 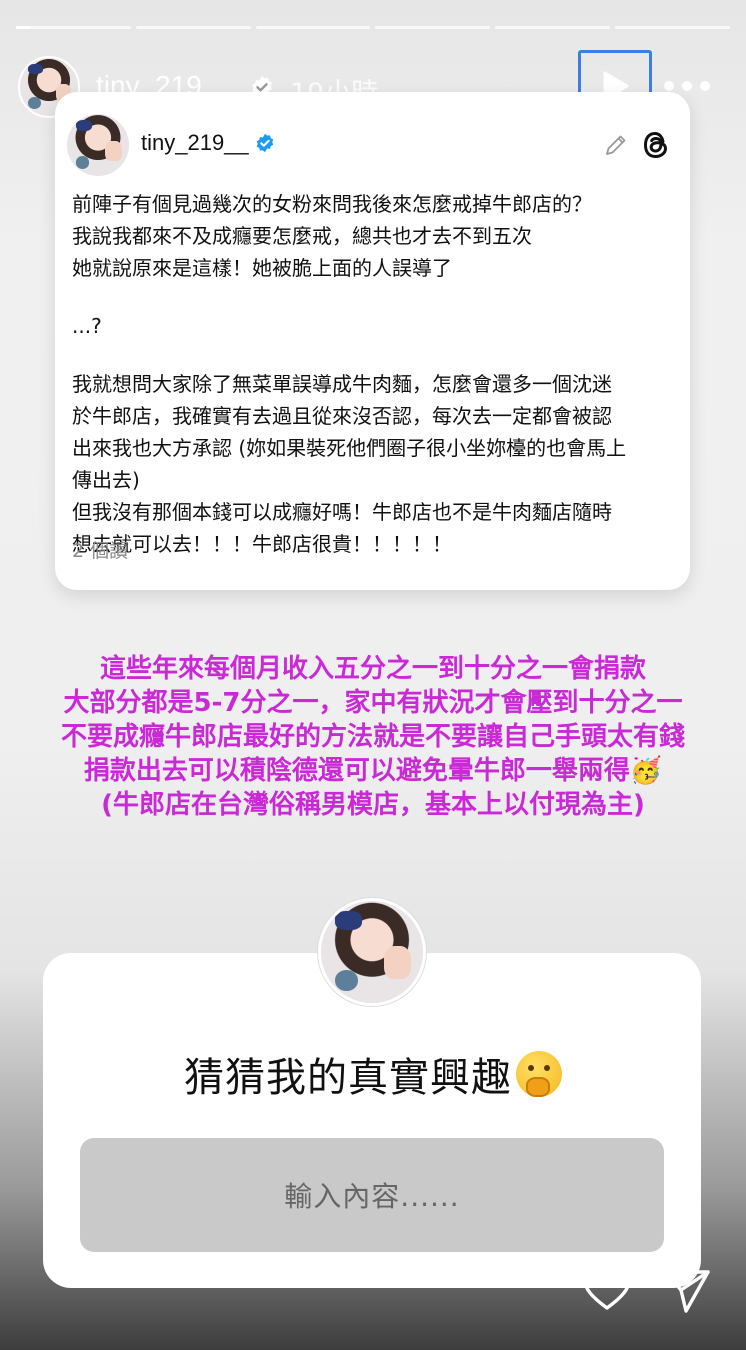 What do you see at coordinates (349, 448) in the screenshot?
I see `post-line: 出來我也大方承認 (妳如果裝死他們圈子很小坐妳檯的也會馬上` at bounding box center [349, 448].